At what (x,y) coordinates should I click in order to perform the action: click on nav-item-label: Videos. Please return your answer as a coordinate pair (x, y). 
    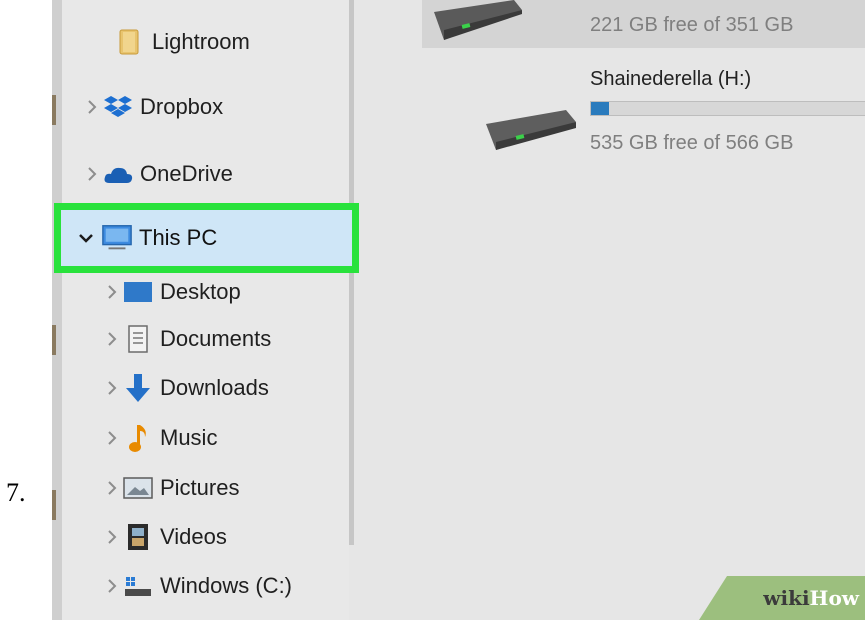
    Looking at the image, I should click on (193, 536).